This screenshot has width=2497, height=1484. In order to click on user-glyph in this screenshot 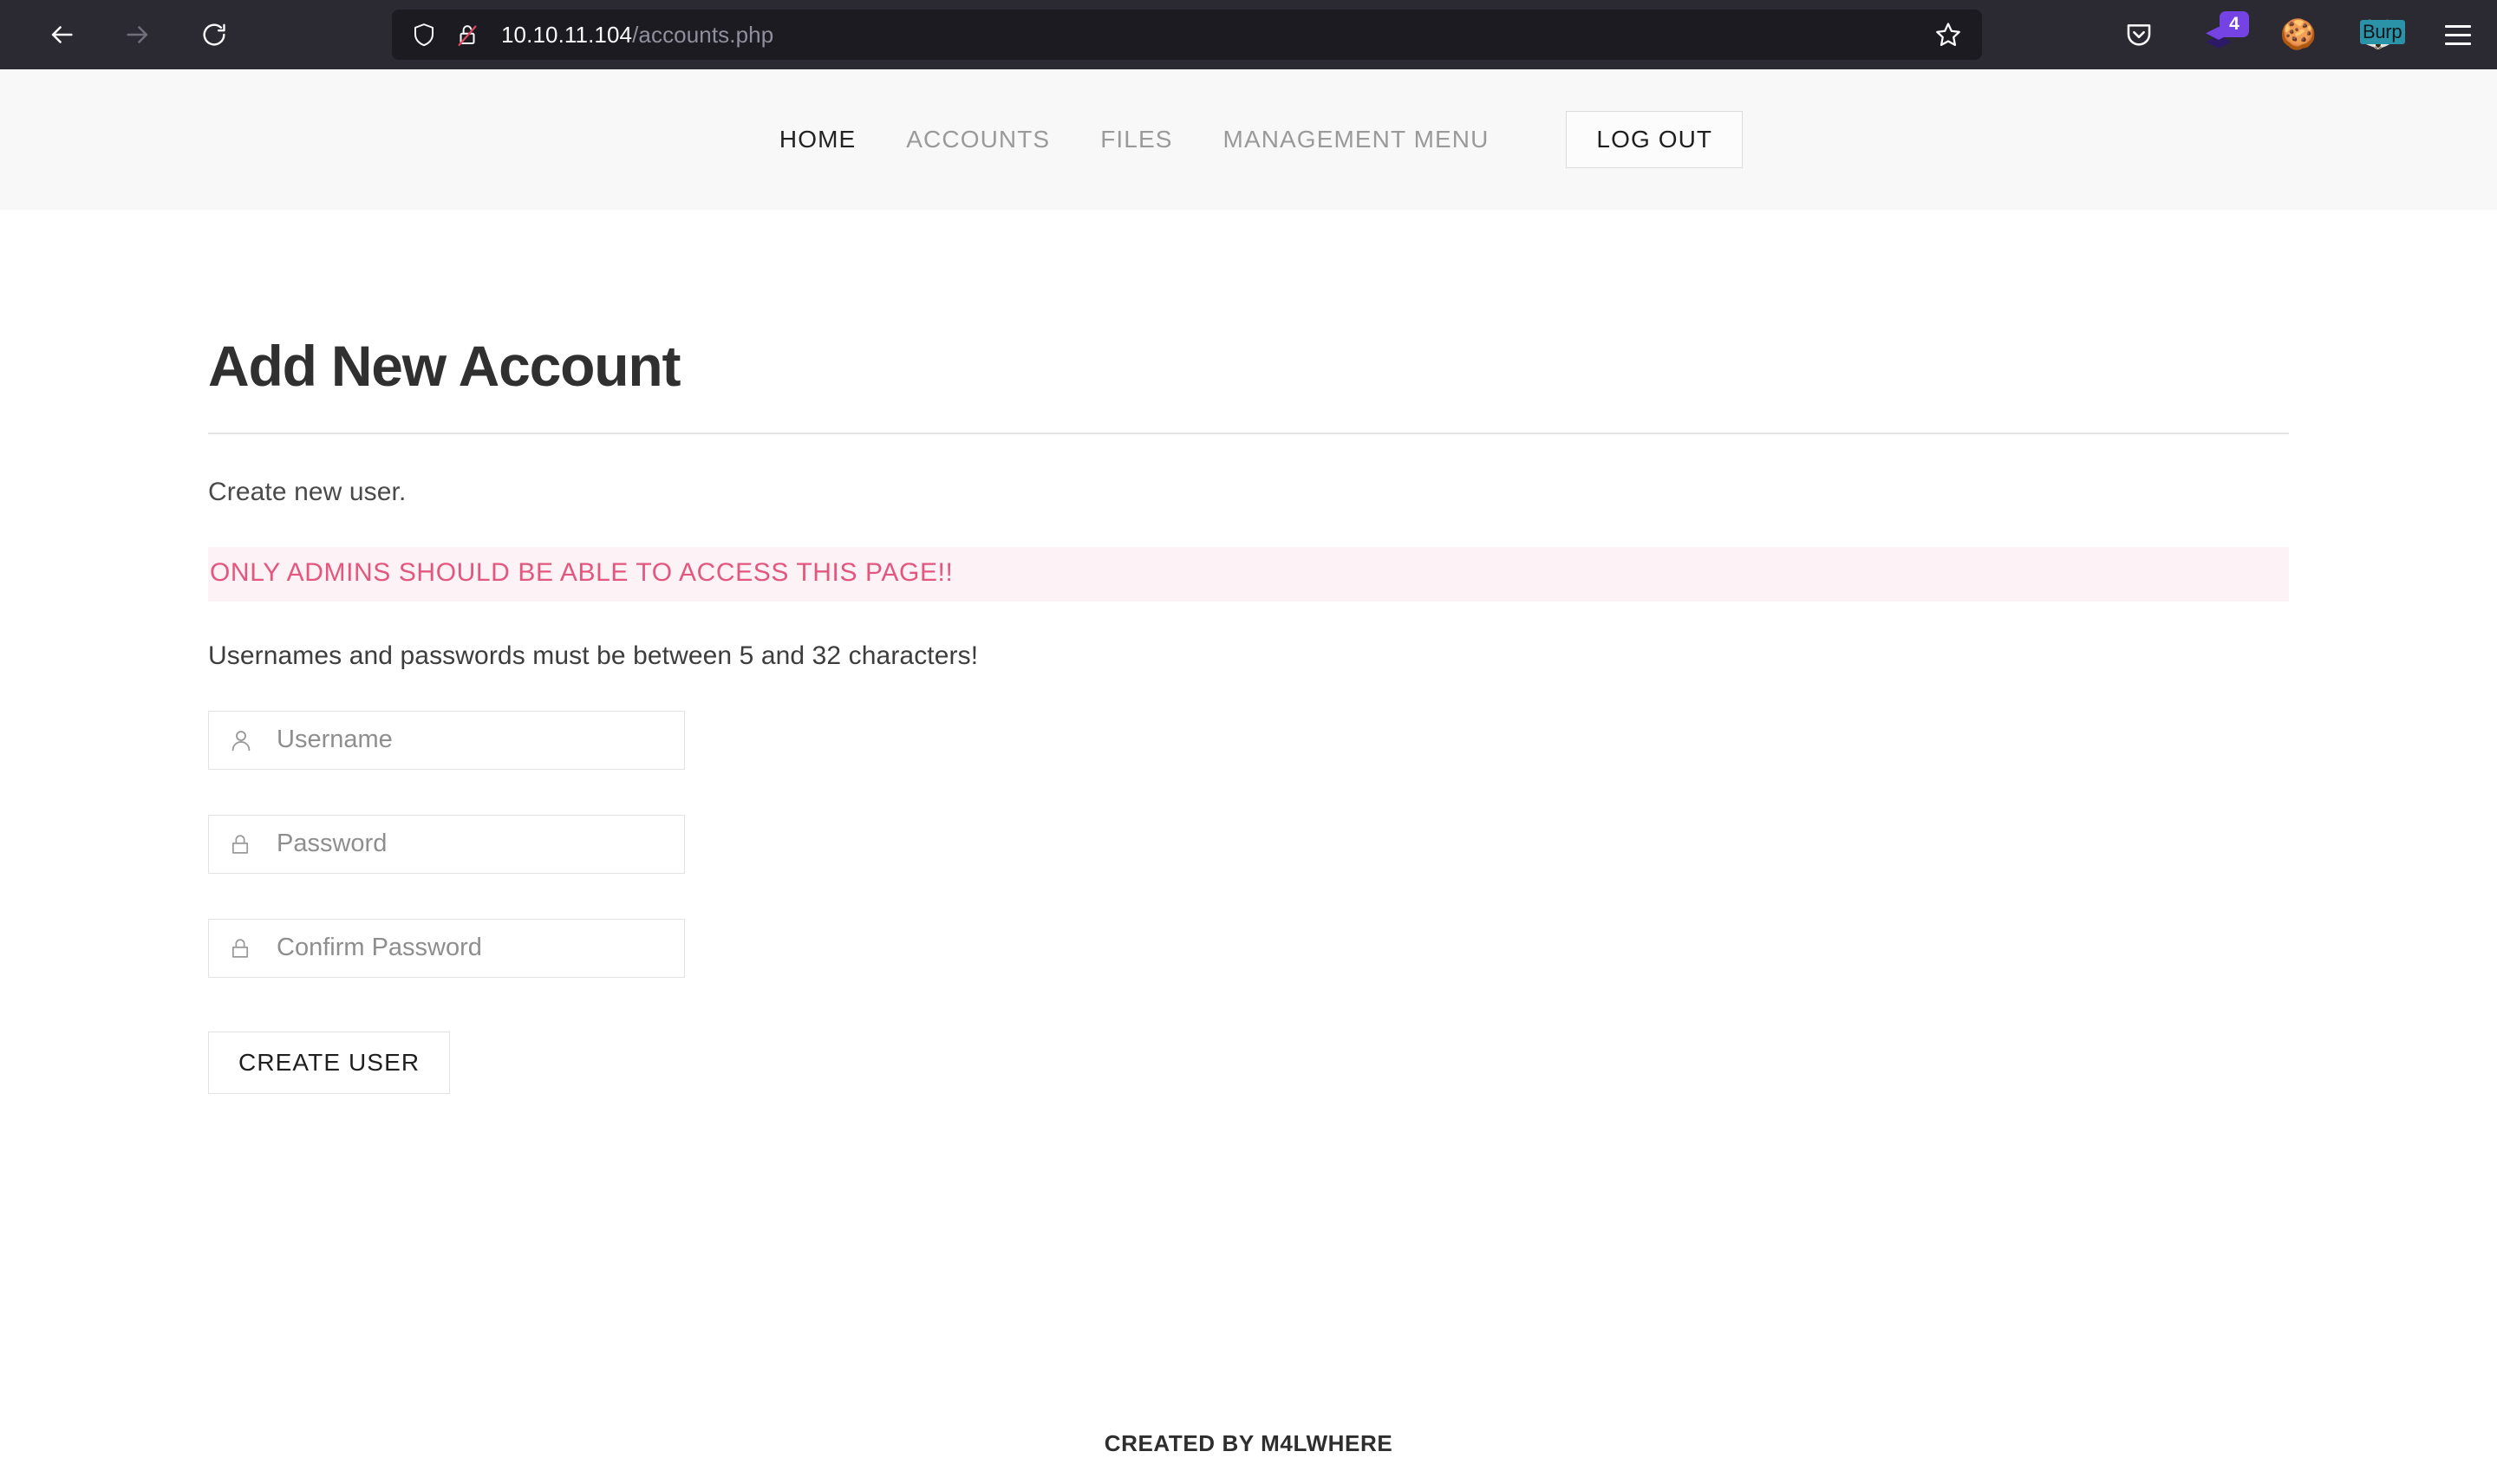, I will do `click(241, 740)`.